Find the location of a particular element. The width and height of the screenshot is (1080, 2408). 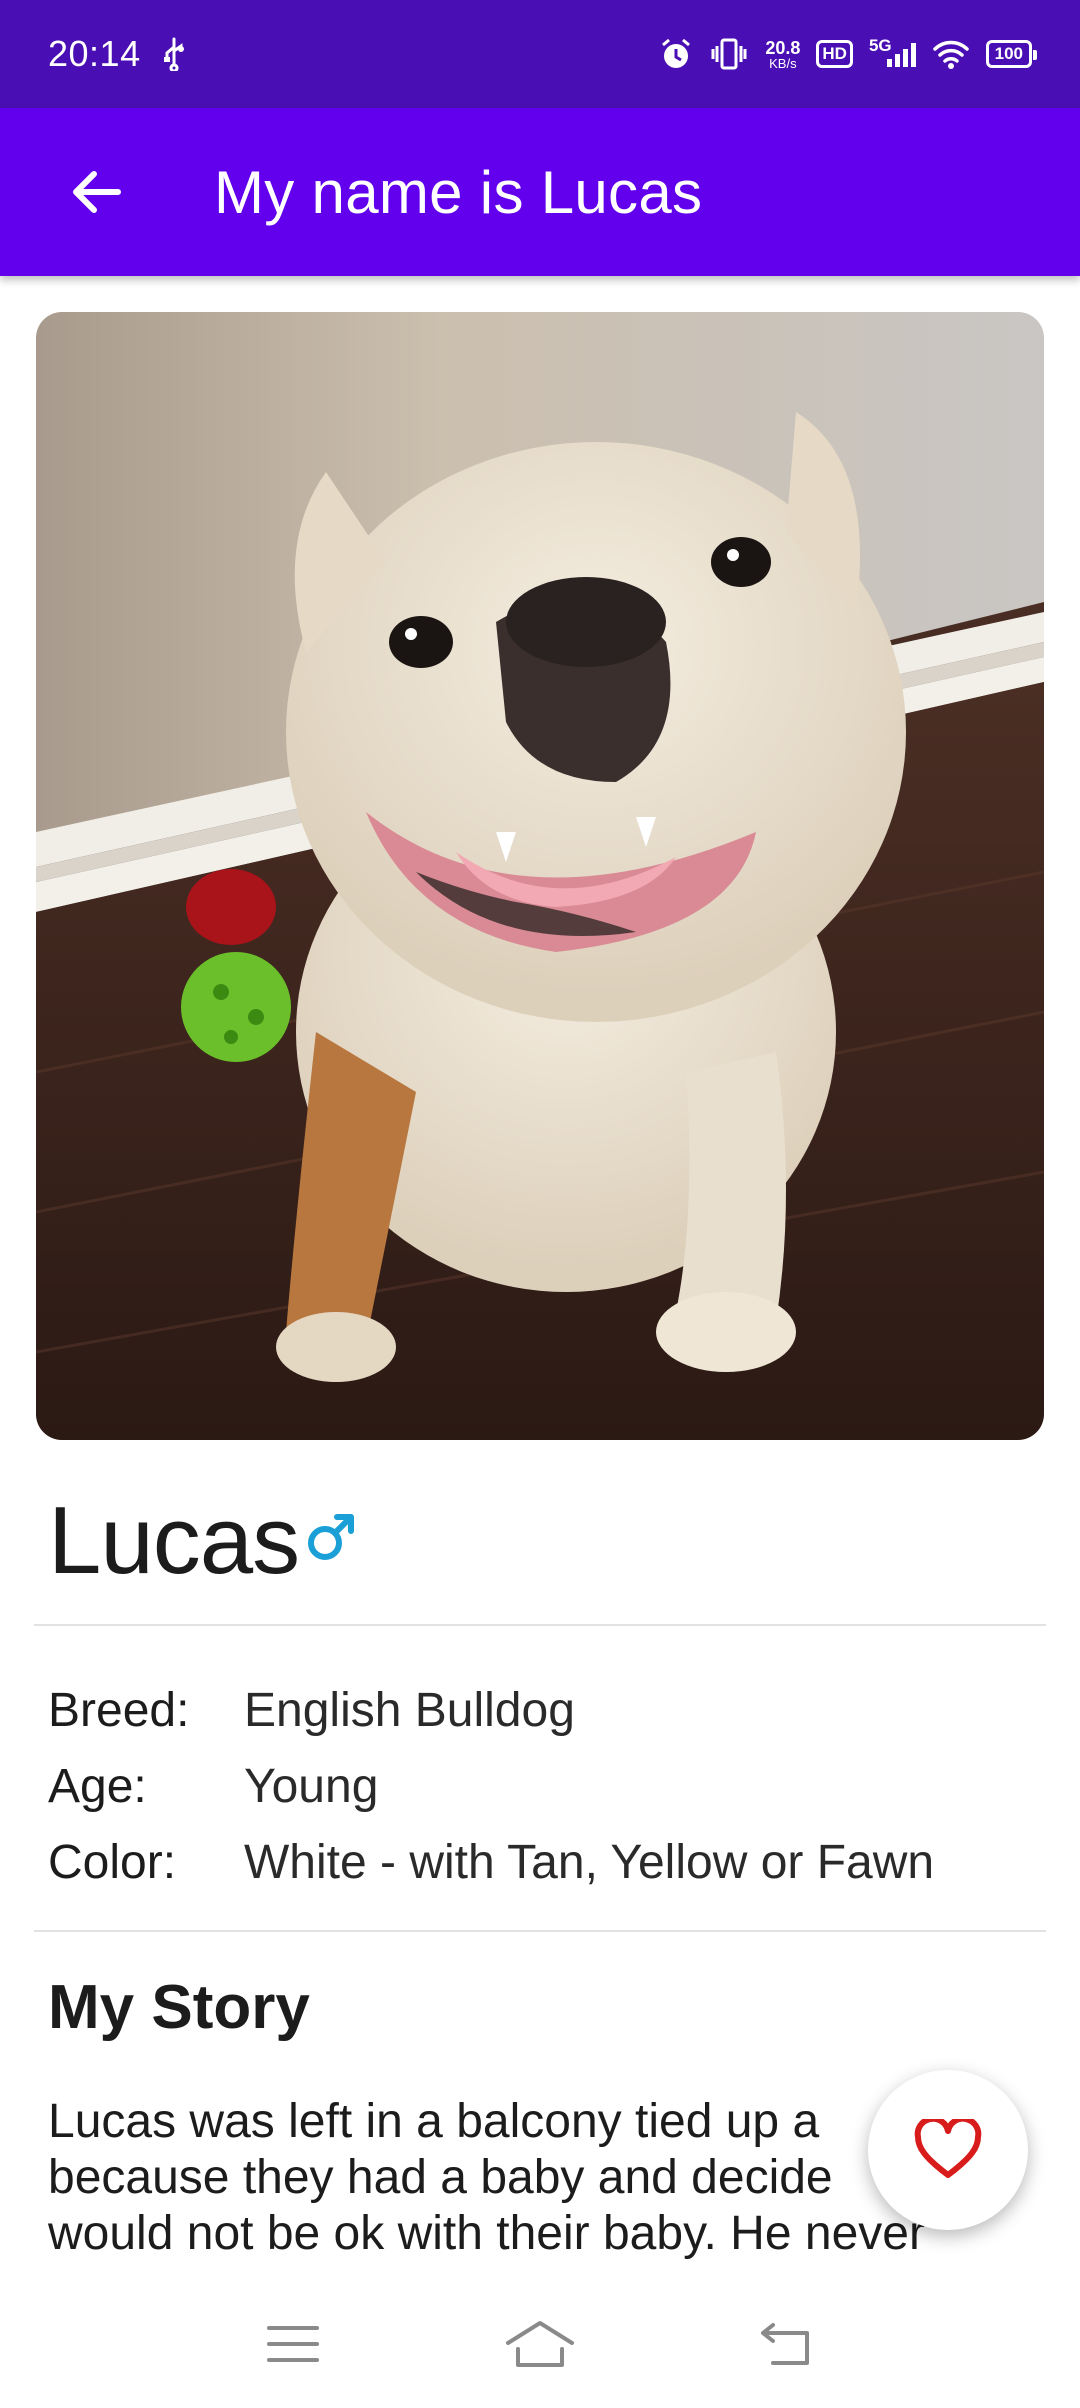

status-icons: 20.8 KB/s HD 5G 100 is located at coordinates (848, 53).